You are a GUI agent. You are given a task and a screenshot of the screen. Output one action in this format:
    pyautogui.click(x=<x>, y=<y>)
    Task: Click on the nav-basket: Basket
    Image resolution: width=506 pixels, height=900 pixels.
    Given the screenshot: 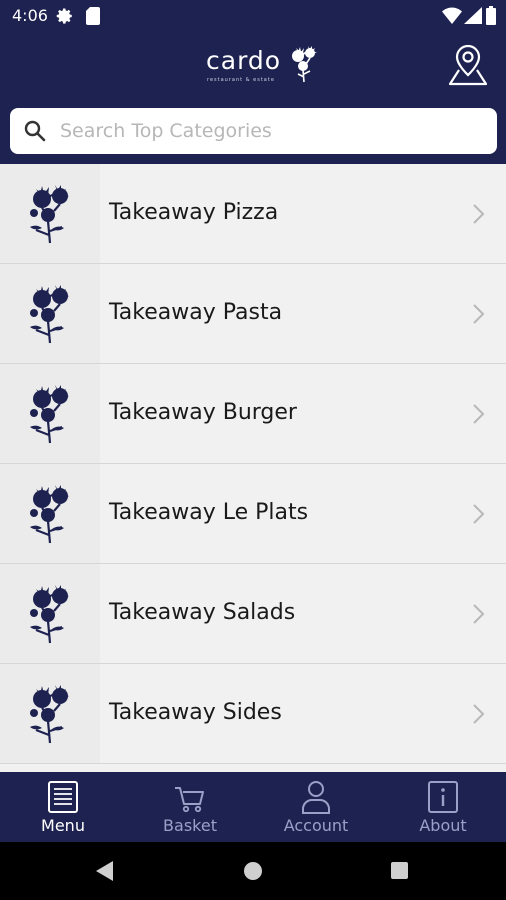 What is the action you would take?
    pyautogui.click(x=190, y=807)
    